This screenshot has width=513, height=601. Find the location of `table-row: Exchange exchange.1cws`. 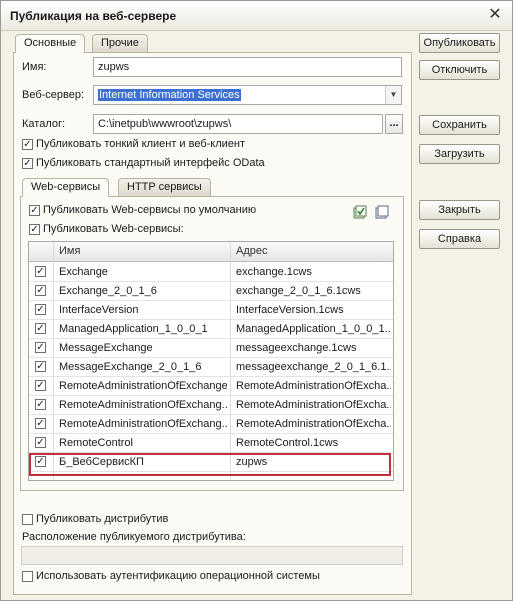

table-row: Exchange exchange.1cws is located at coordinates (211, 272).